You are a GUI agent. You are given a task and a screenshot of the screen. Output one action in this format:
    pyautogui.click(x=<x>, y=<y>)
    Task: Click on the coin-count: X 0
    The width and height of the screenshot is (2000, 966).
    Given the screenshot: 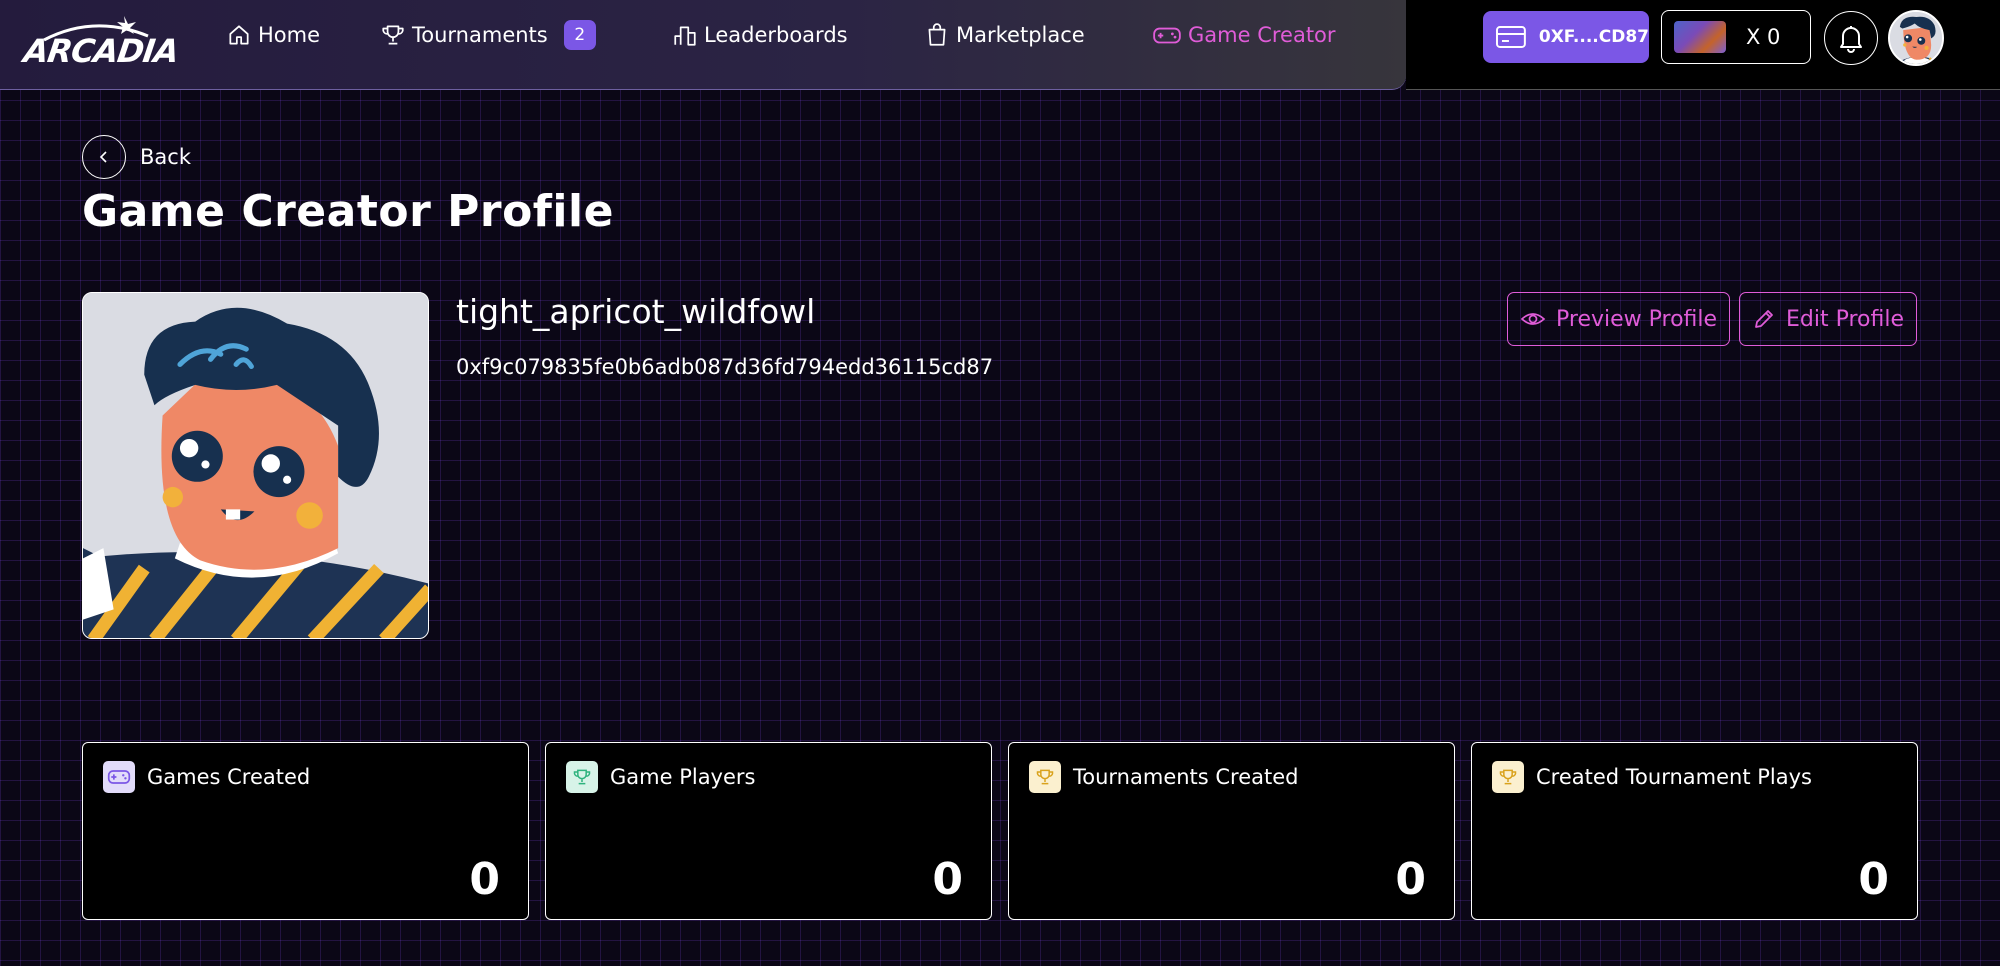 What is the action you would take?
    pyautogui.click(x=1763, y=37)
    